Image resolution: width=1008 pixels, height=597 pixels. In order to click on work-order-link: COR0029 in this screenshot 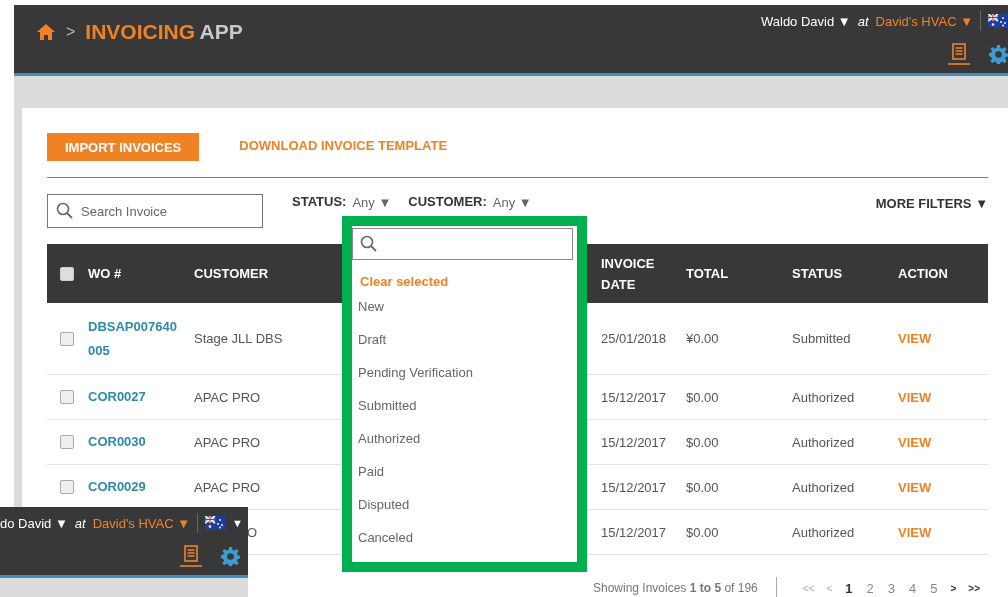, I will do `click(133, 487)`.